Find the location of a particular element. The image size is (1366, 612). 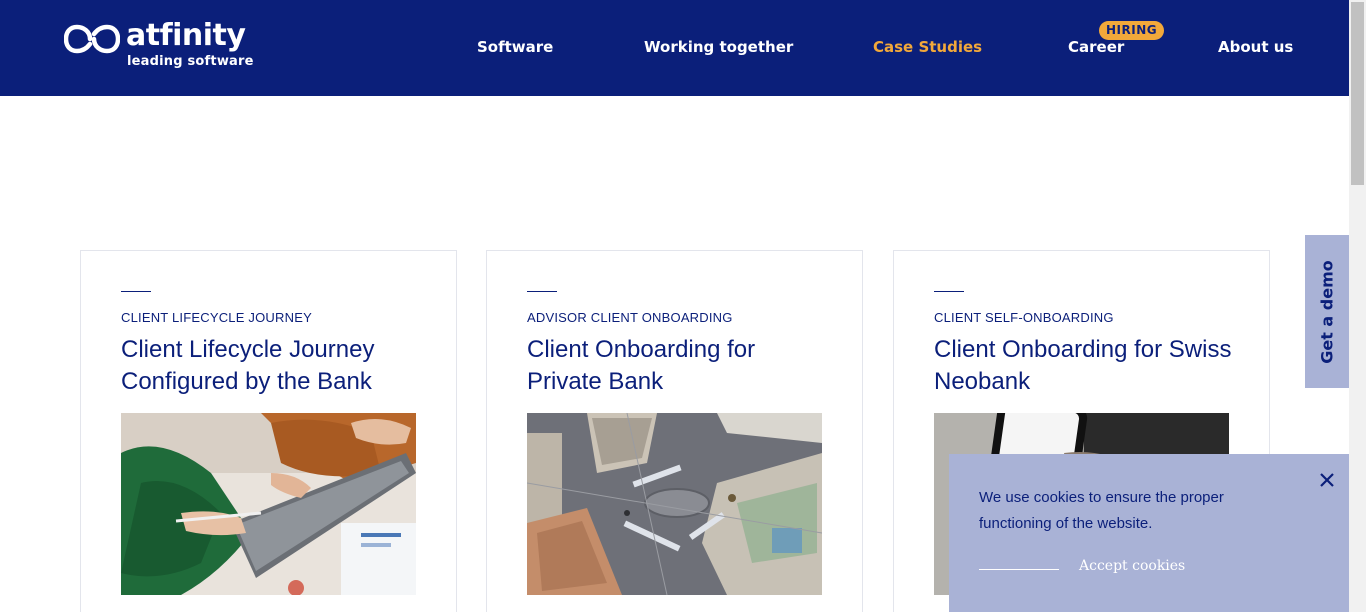

card-title: Client Onboarding for Private Bank is located at coordinates (677, 366).